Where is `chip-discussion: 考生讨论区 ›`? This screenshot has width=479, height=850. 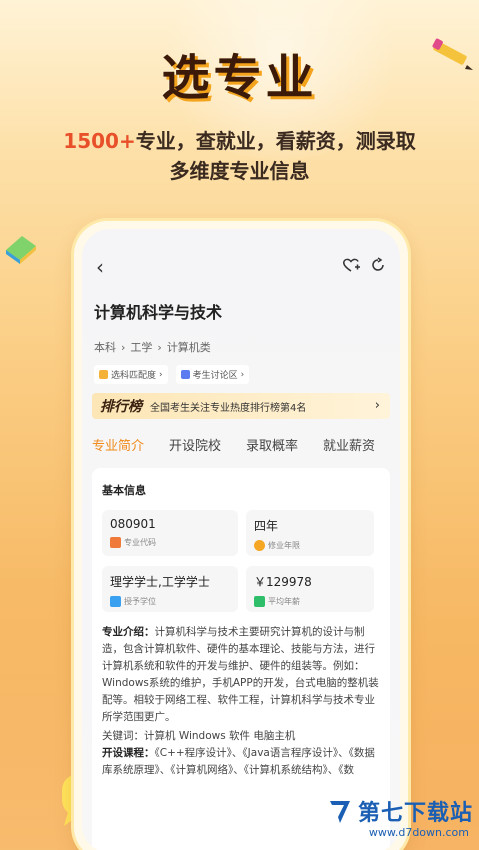 chip-discussion: 考生讨论区 › is located at coordinates (212, 374).